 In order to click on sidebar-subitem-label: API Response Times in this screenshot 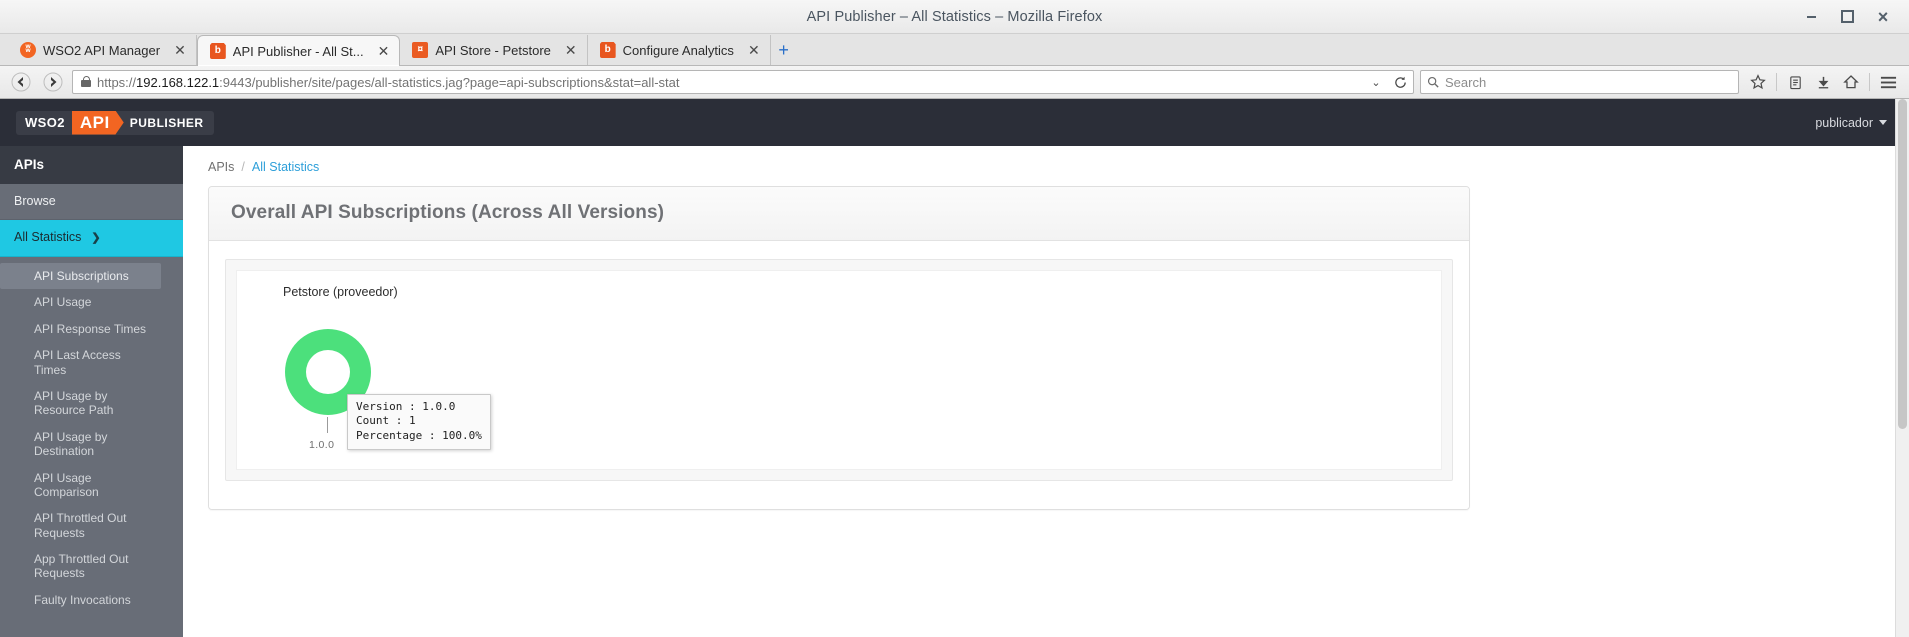, I will do `click(90, 328)`.